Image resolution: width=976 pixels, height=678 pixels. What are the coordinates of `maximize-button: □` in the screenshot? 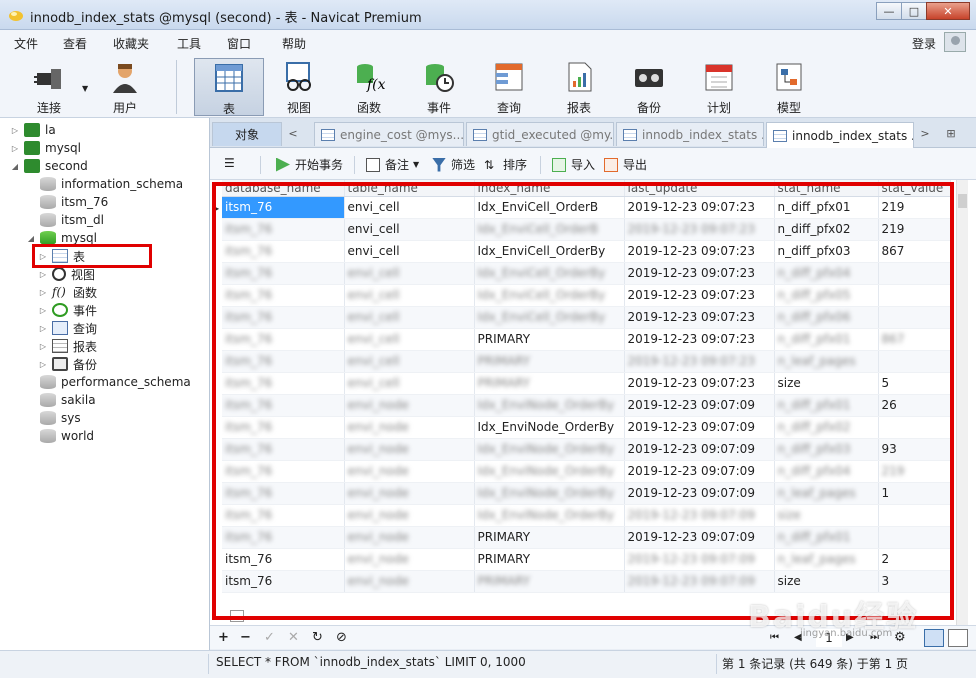 It's located at (914, 11).